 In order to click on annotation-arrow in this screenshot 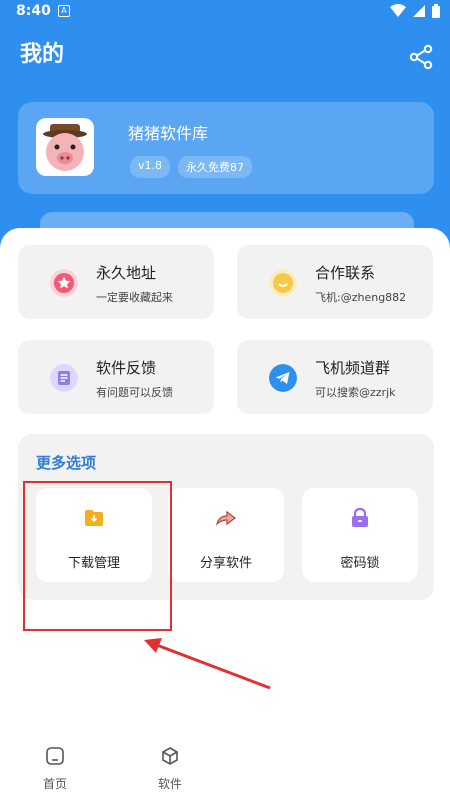, I will do `click(207, 664)`.